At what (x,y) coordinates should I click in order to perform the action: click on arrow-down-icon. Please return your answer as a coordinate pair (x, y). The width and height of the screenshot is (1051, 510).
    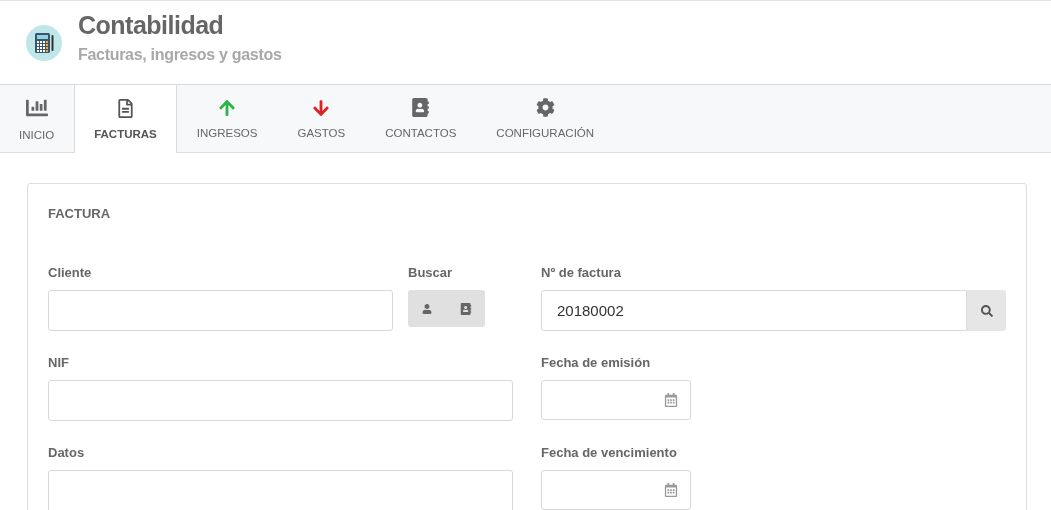
    Looking at the image, I should click on (321, 107).